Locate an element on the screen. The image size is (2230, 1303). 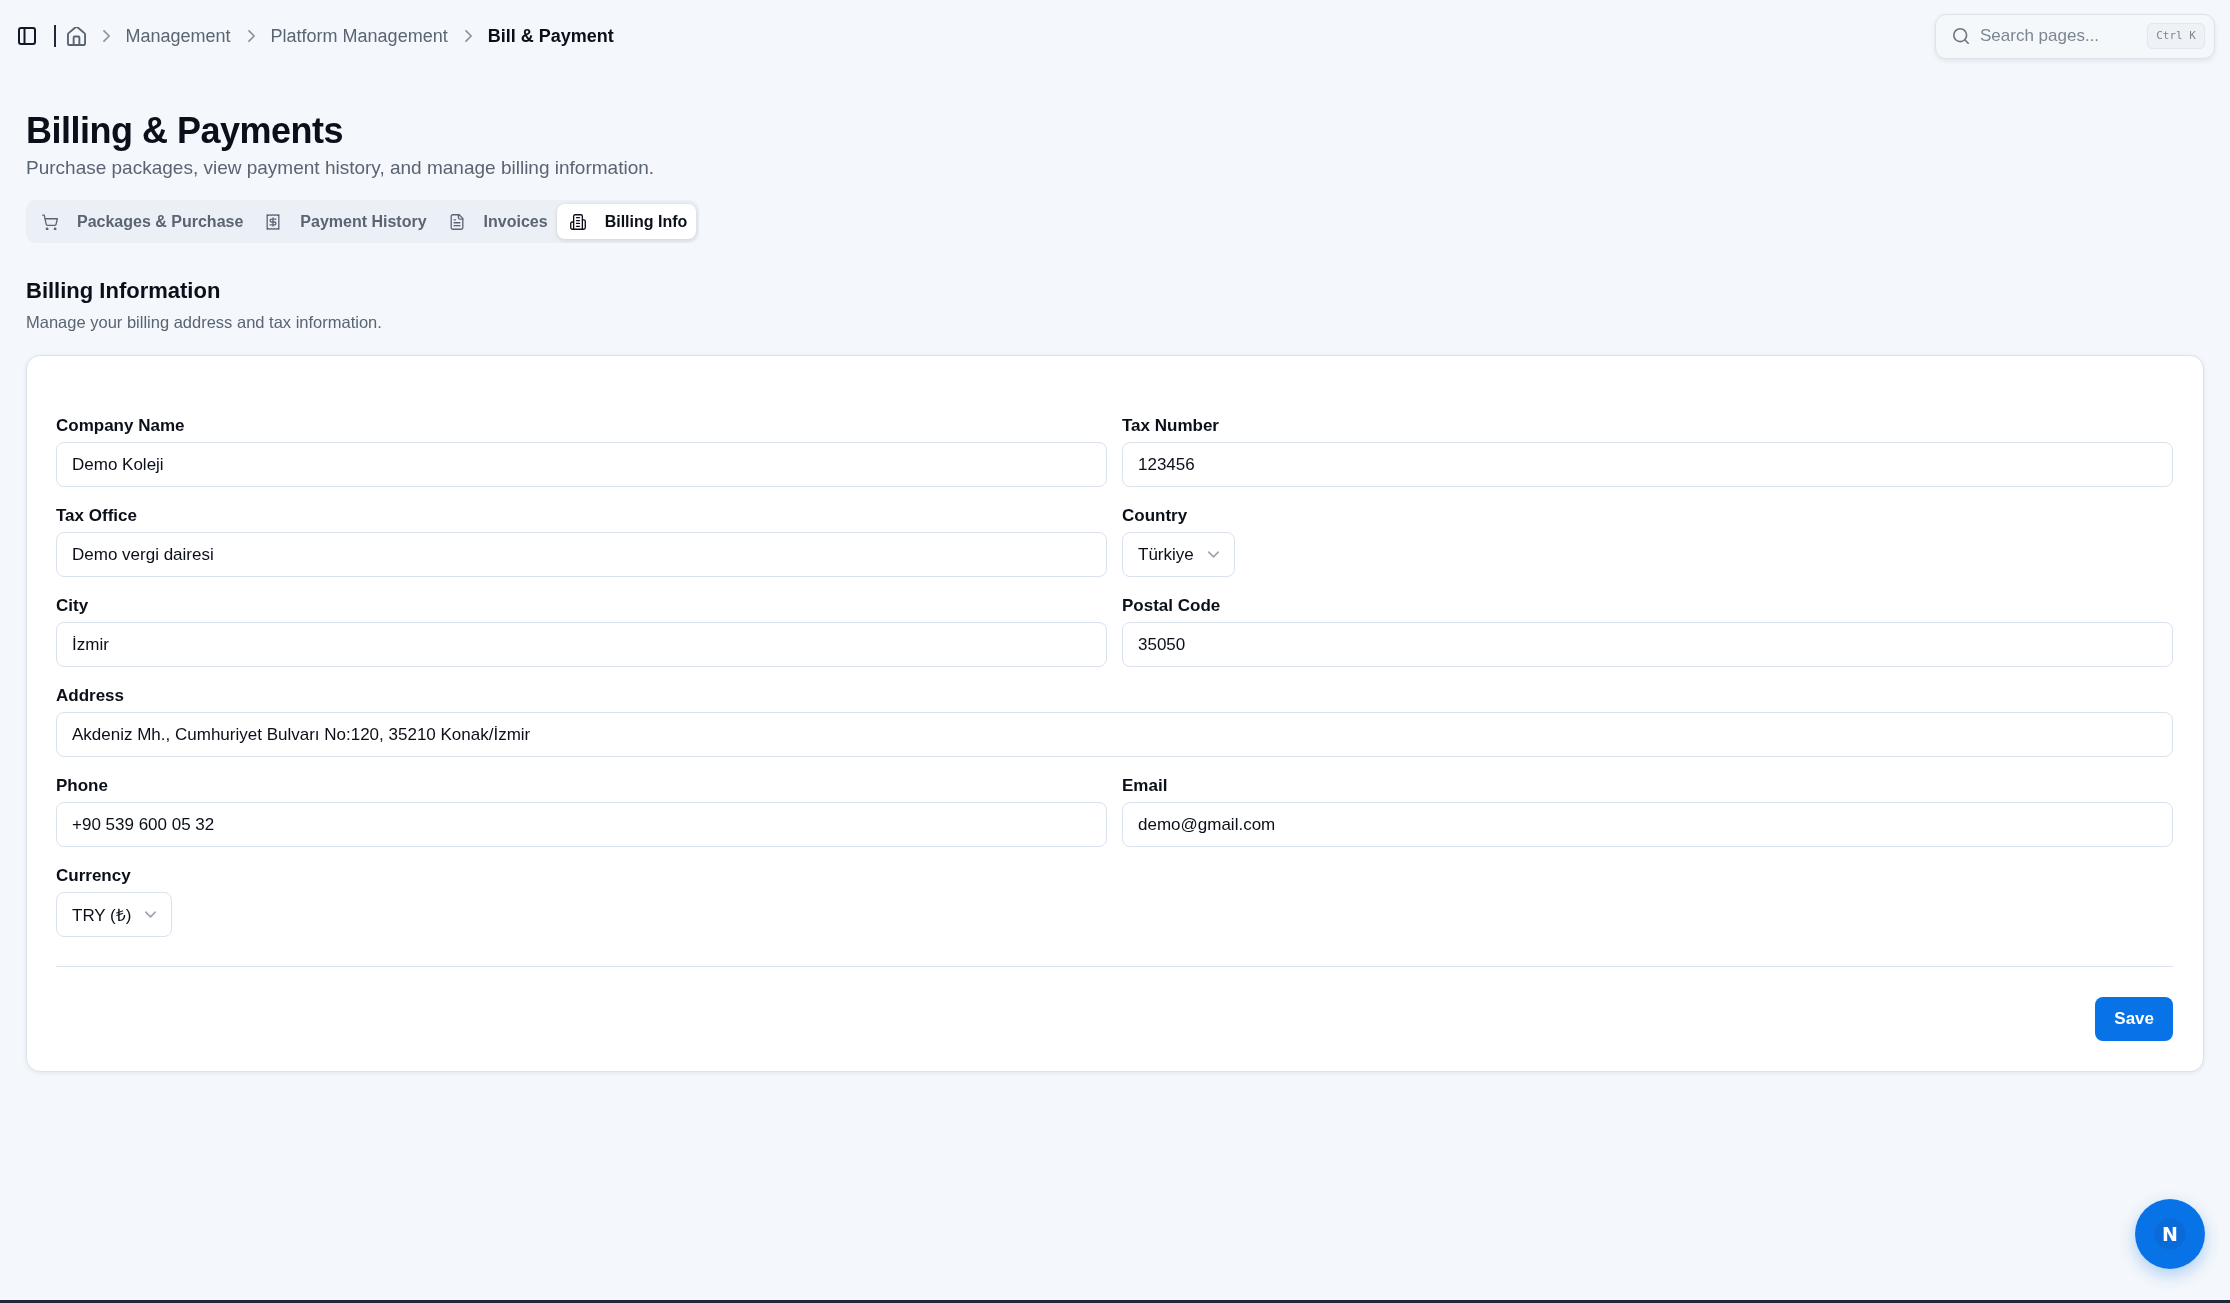
receipt-icon is located at coordinates (273, 221).